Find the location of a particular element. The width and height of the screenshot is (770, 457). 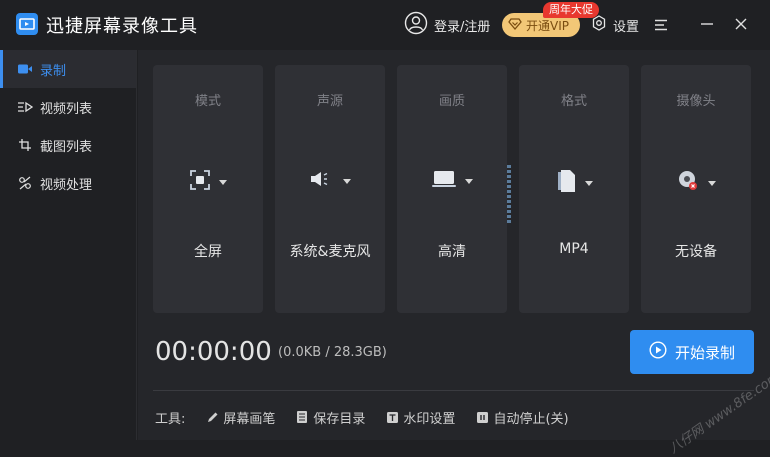

sidebar-item-label: 视频列表 is located at coordinates (66, 109).